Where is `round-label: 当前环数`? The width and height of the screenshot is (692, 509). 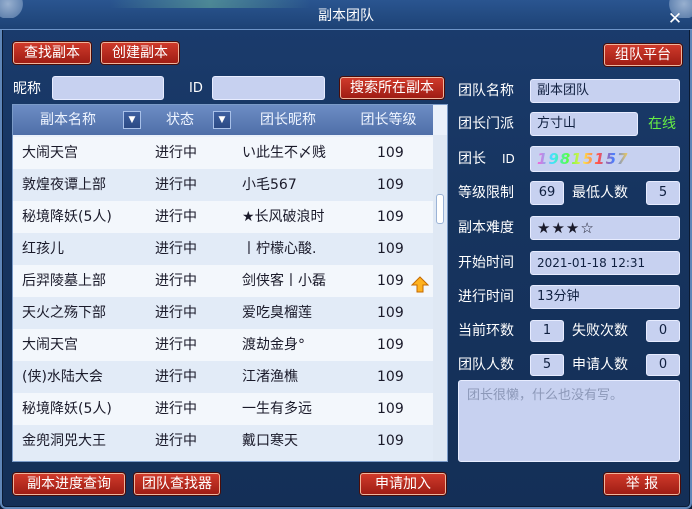
round-label: 当前环数 is located at coordinates (486, 331).